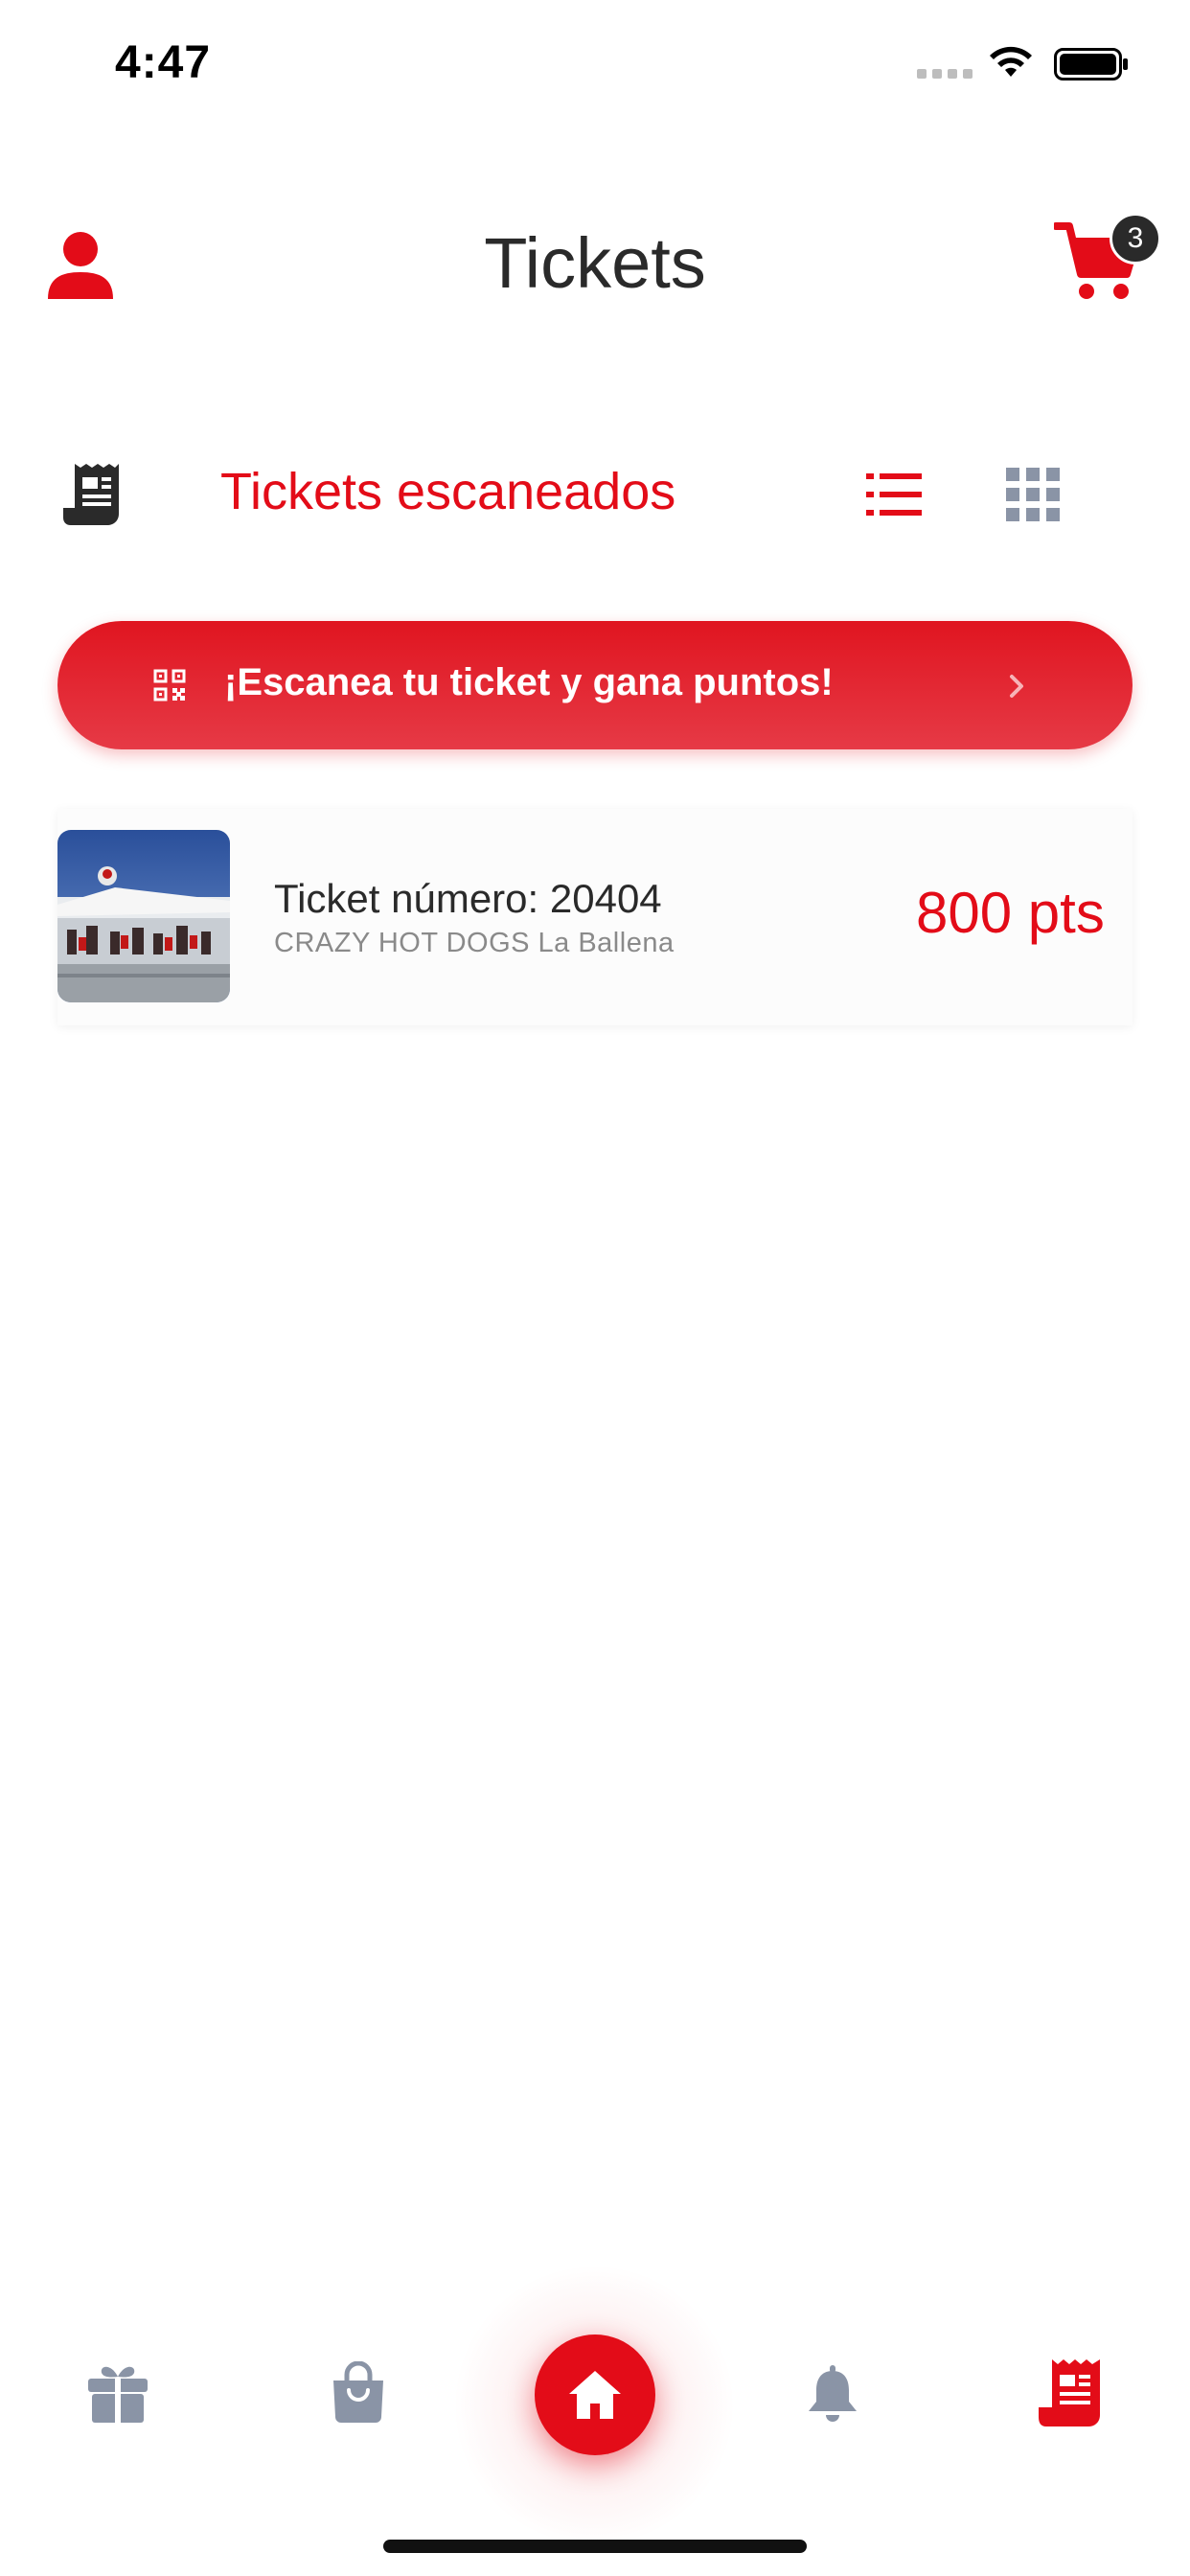 The width and height of the screenshot is (1190, 2576). I want to click on qr-code-icon, so click(170, 685).